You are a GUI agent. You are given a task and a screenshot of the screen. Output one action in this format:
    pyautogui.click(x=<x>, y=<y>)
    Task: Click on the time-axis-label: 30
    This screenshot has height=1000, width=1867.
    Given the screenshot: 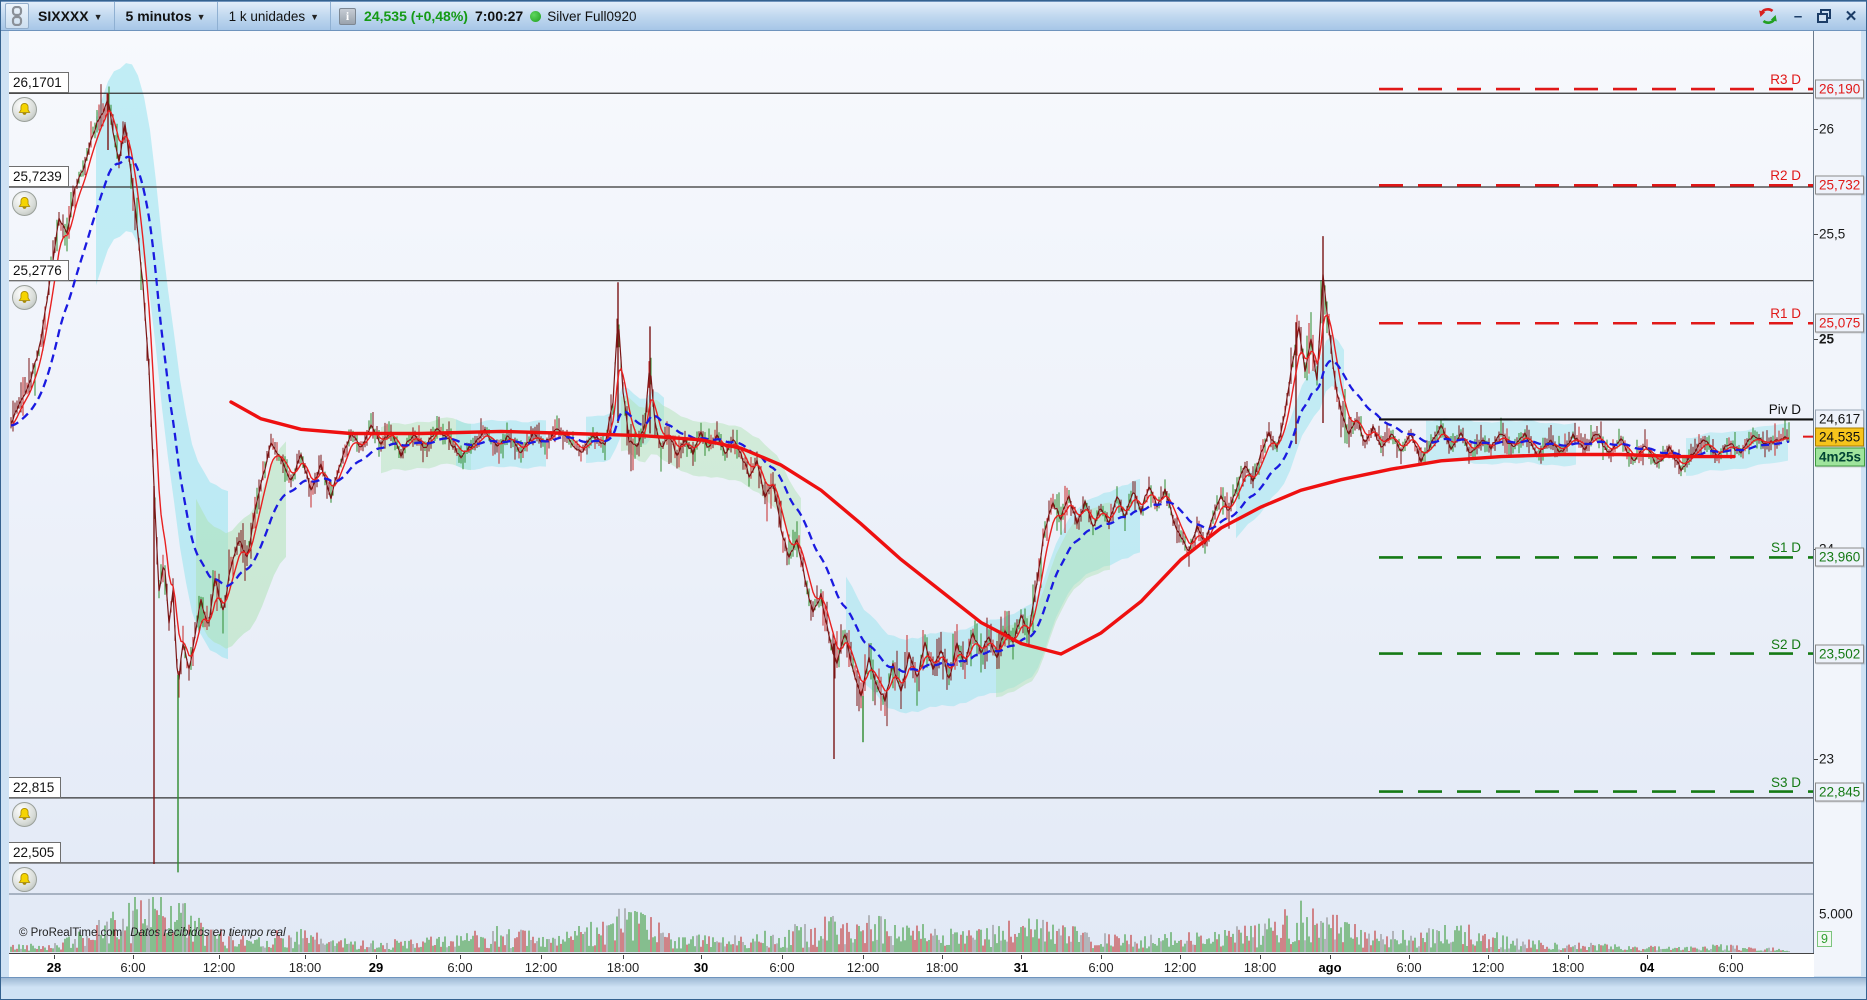 What is the action you would take?
    pyautogui.click(x=701, y=967)
    